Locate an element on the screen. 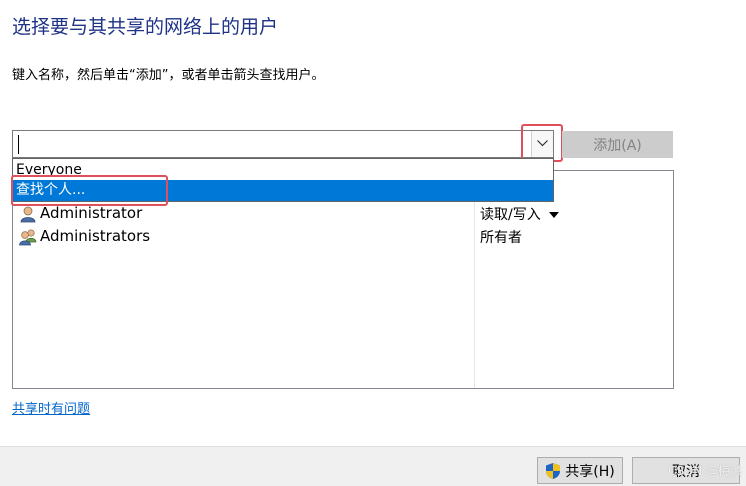 The height and width of the screenshot is (486, 746). page-title: 选择要与其共享的网络上的用户 is located at coordinates (145, 27).